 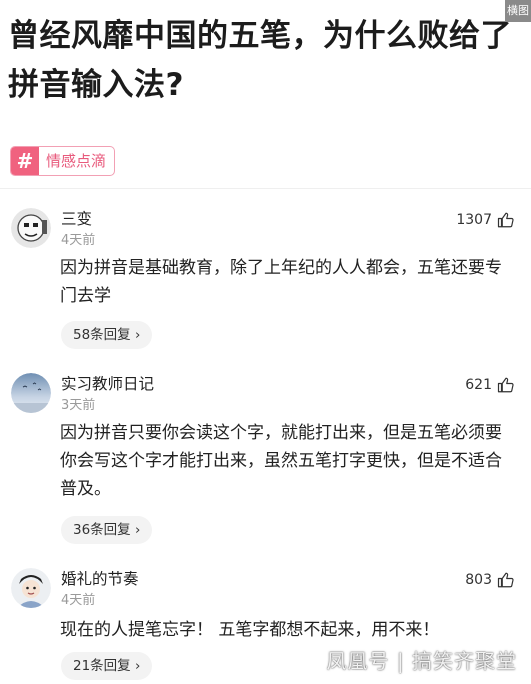 What do you see at coordinates (107, 530) in the screenshot?
I see `replies-button: 36条回复 ›` at bounding box center [107, 530].